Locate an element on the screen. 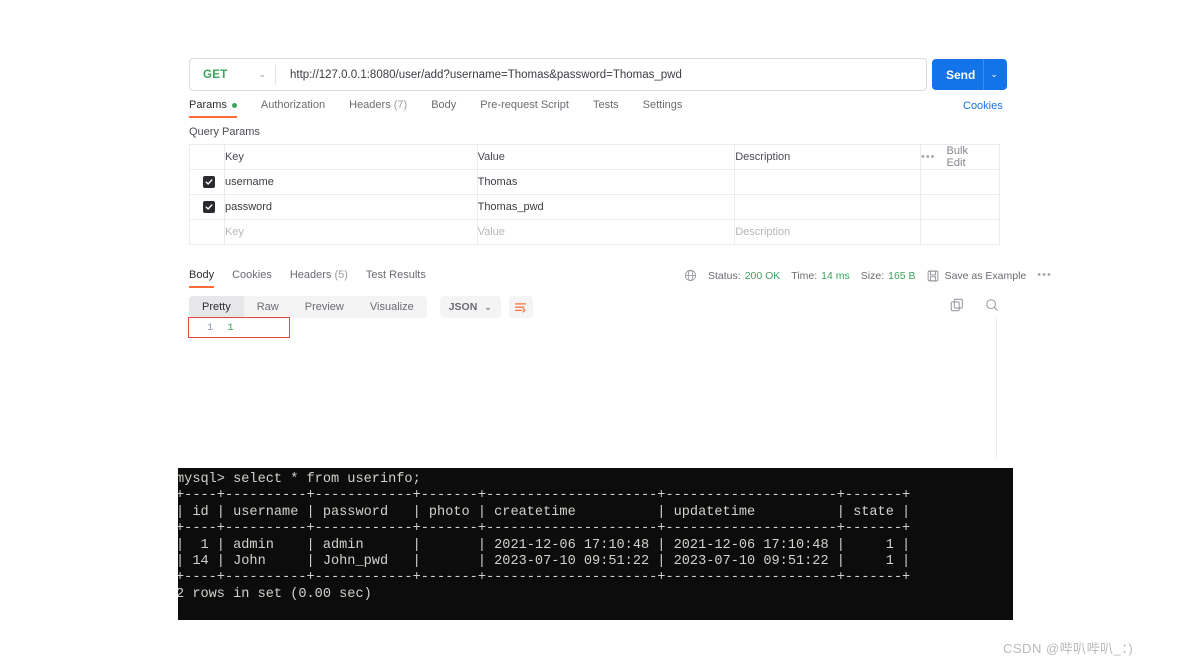 This screenshot has width=1193, height=670. param-key: password is located at coordinates (350, 207).